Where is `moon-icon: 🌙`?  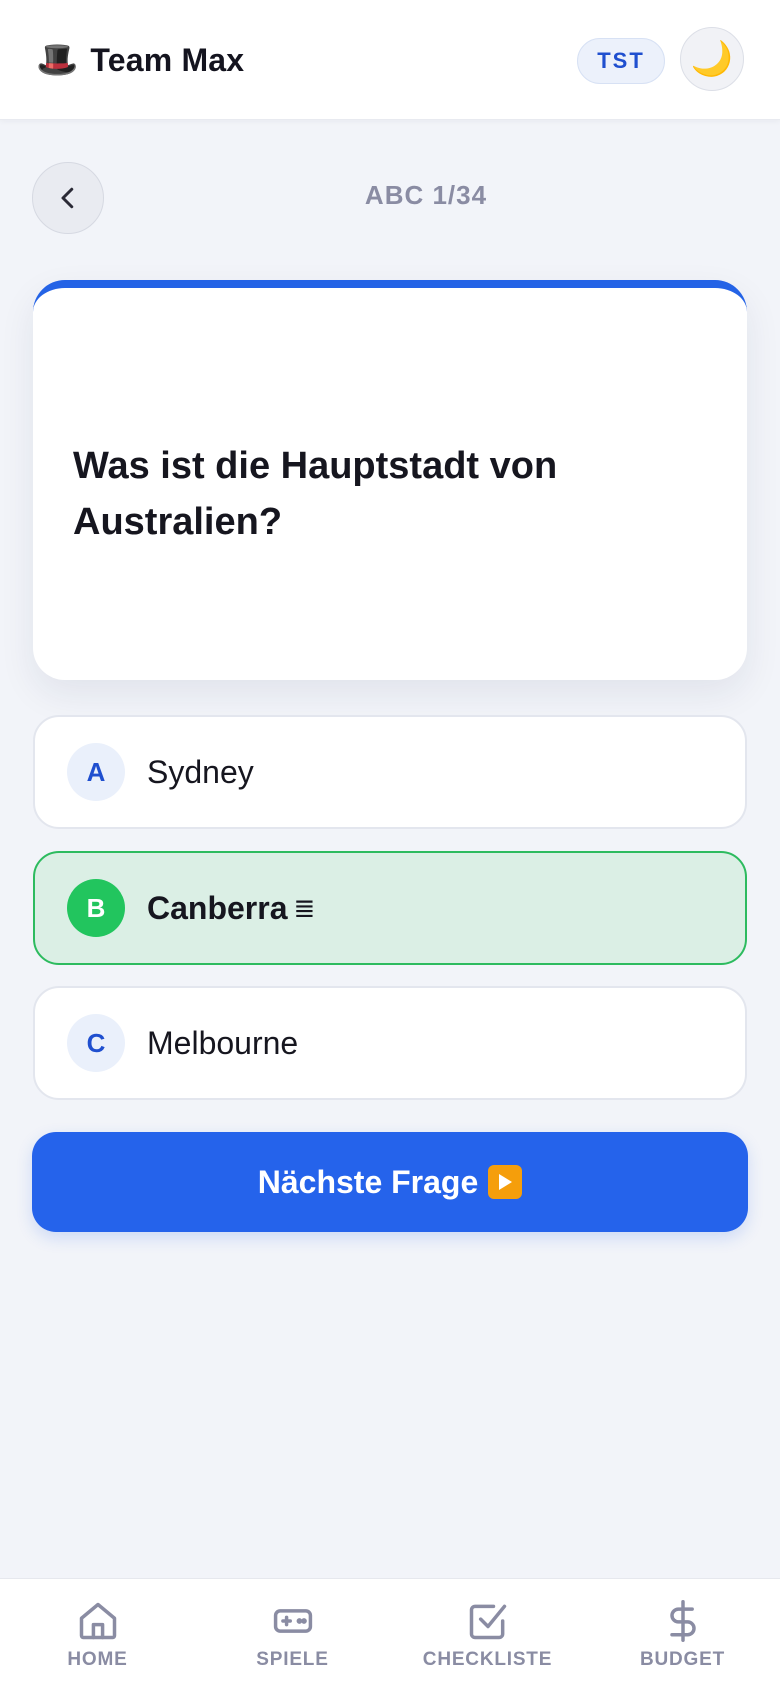
moon-icon: 🌙 is located at coordinates (712, 59).